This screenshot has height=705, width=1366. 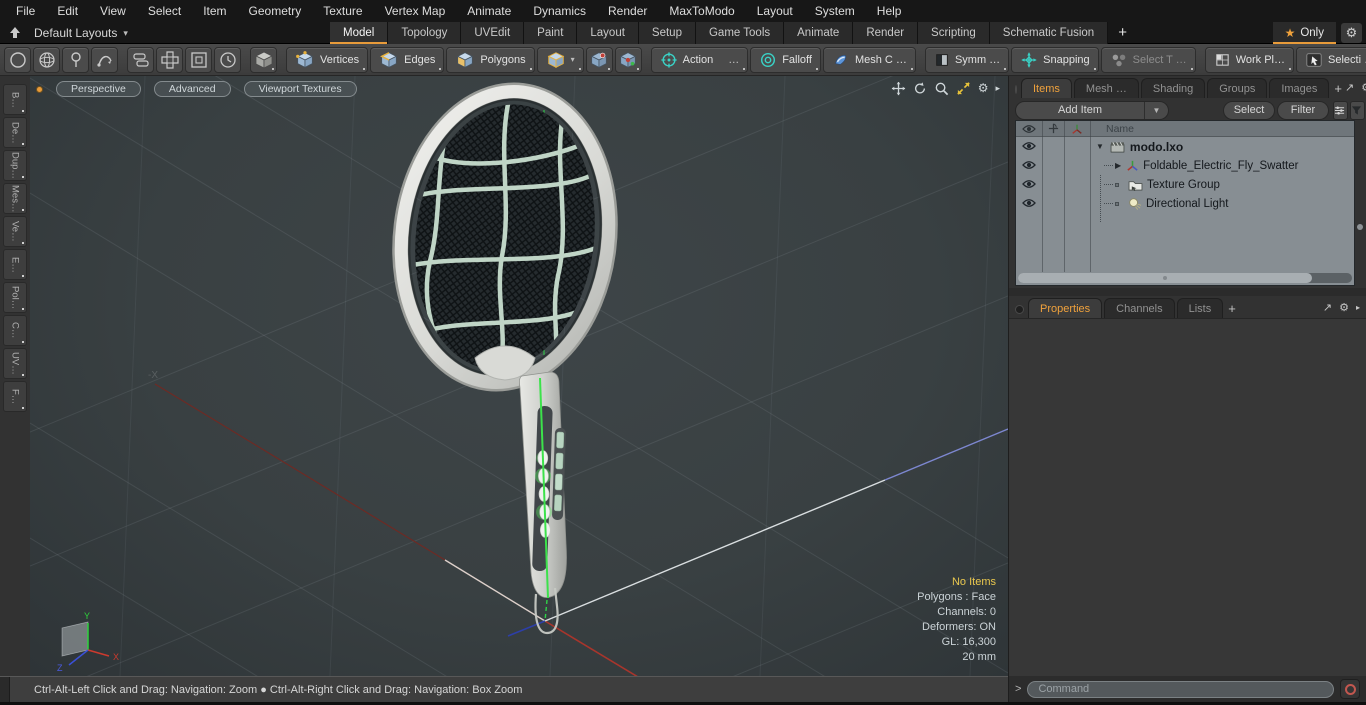 I want to click on tree-row-scene: ▼ modo.lxo, so click(x=1185, y=146).